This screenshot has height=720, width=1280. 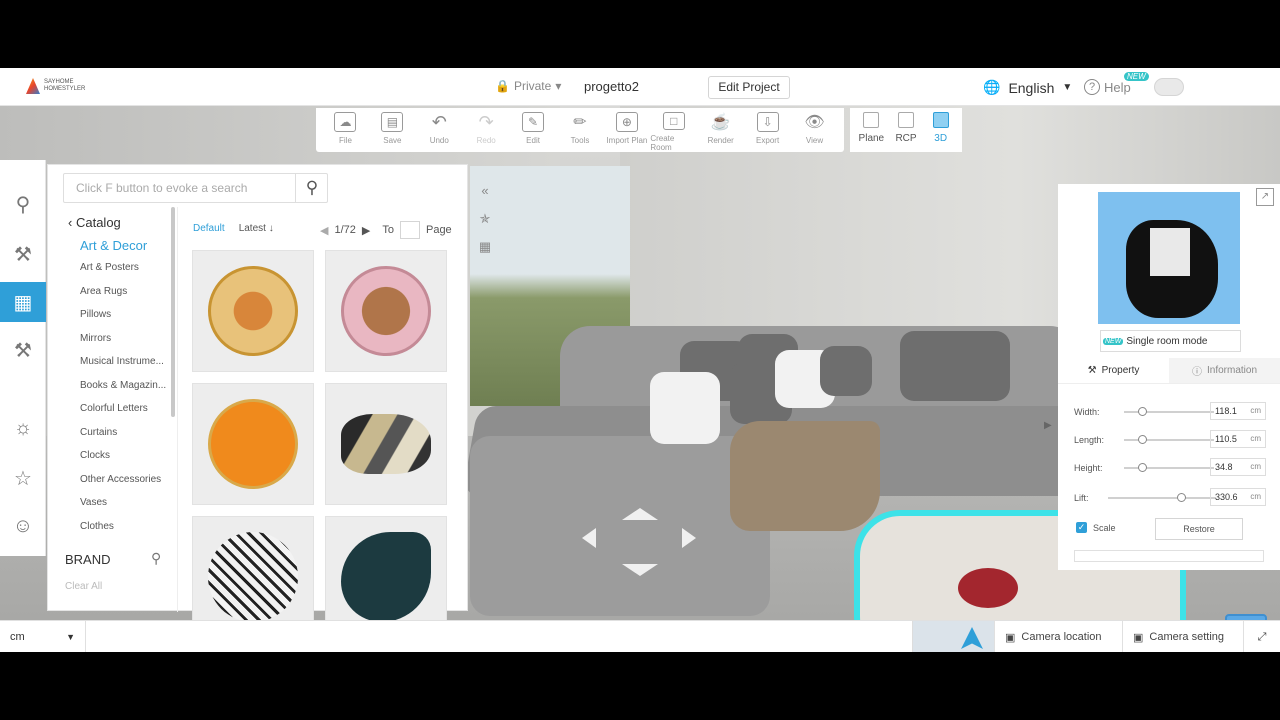 I want to click on category-item: Vases, so click(x=126, y=509).